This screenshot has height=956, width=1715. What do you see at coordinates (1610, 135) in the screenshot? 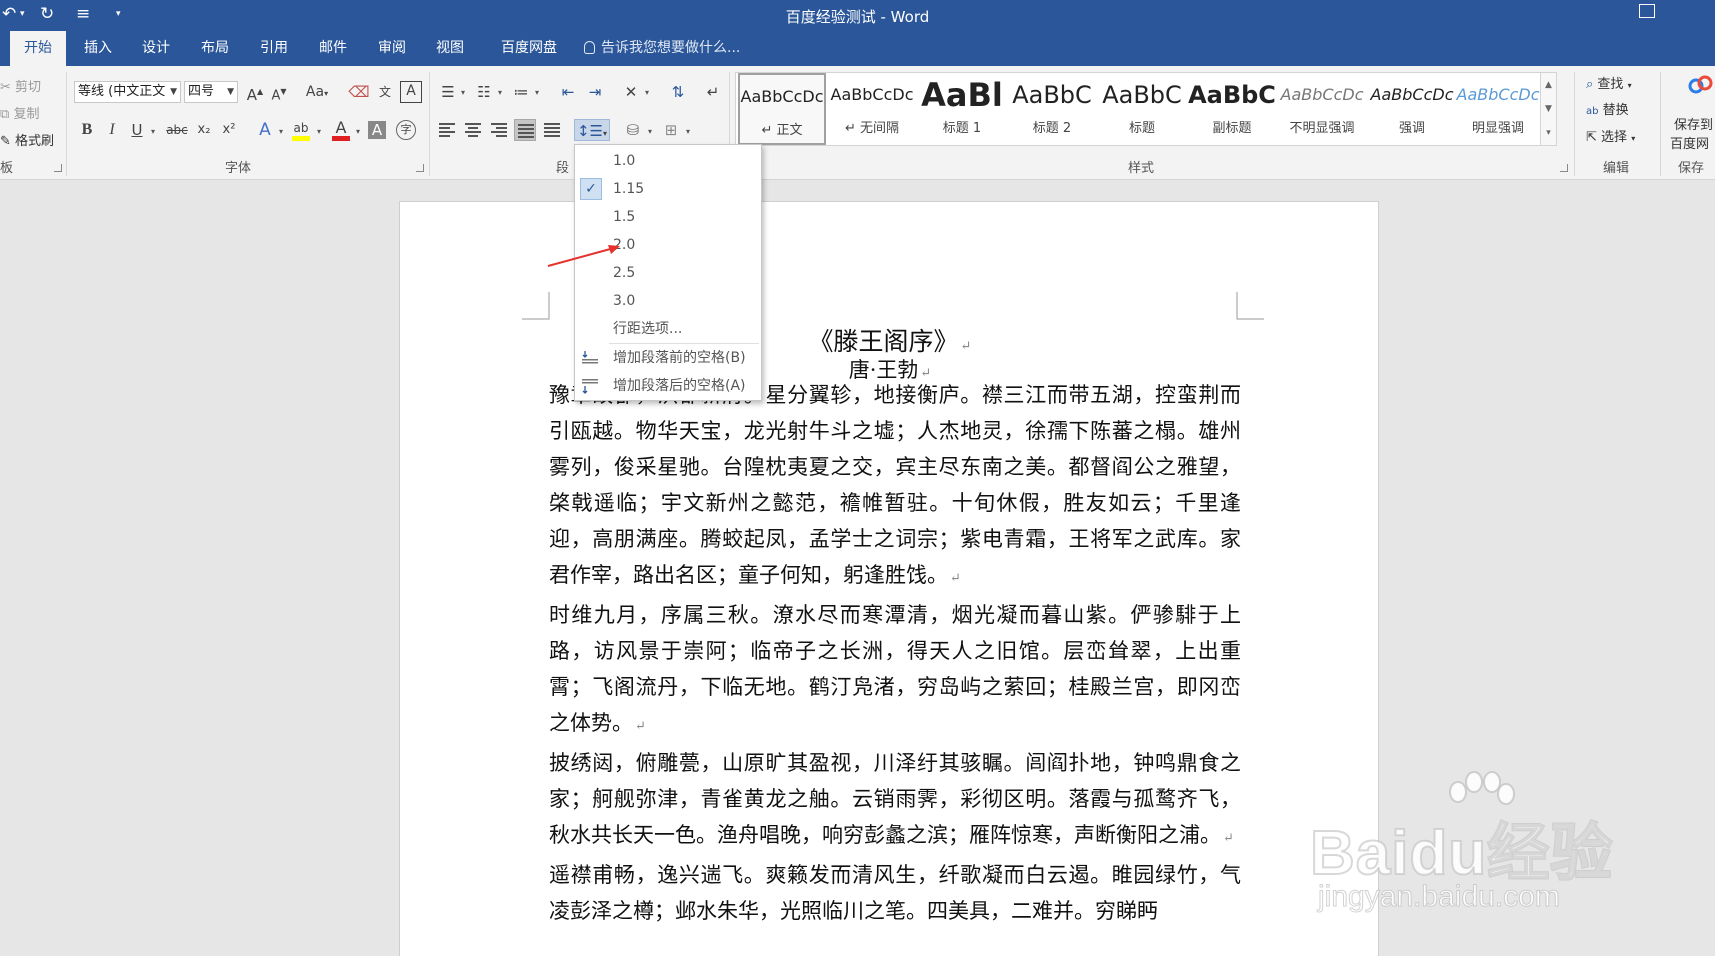
I see `select-button: ⇱ 选择 ▾` at bounding box center [1610, 135].